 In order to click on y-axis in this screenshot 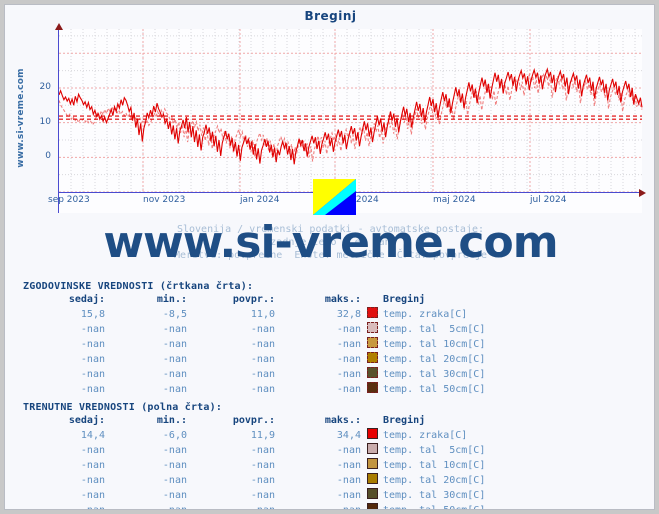, I will do `click(58, 121)`.